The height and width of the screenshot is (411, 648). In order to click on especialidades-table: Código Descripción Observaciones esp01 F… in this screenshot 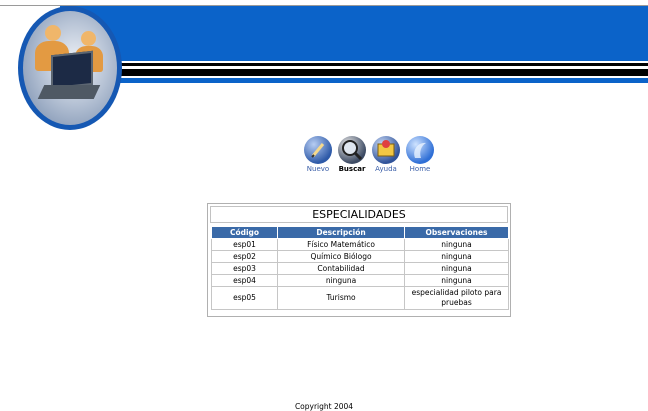, I will do `click(359, 268)`.